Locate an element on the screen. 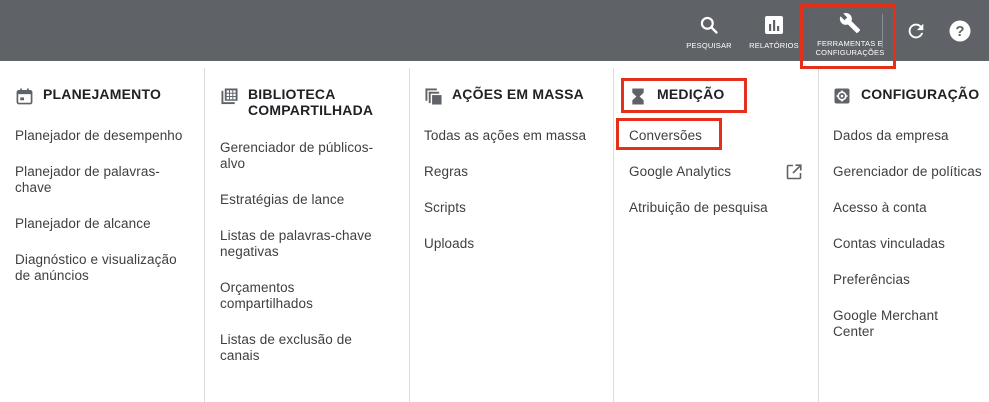 This screenshot has height=402, width=989. toolbar-divider is located at coordinates (882, 31).